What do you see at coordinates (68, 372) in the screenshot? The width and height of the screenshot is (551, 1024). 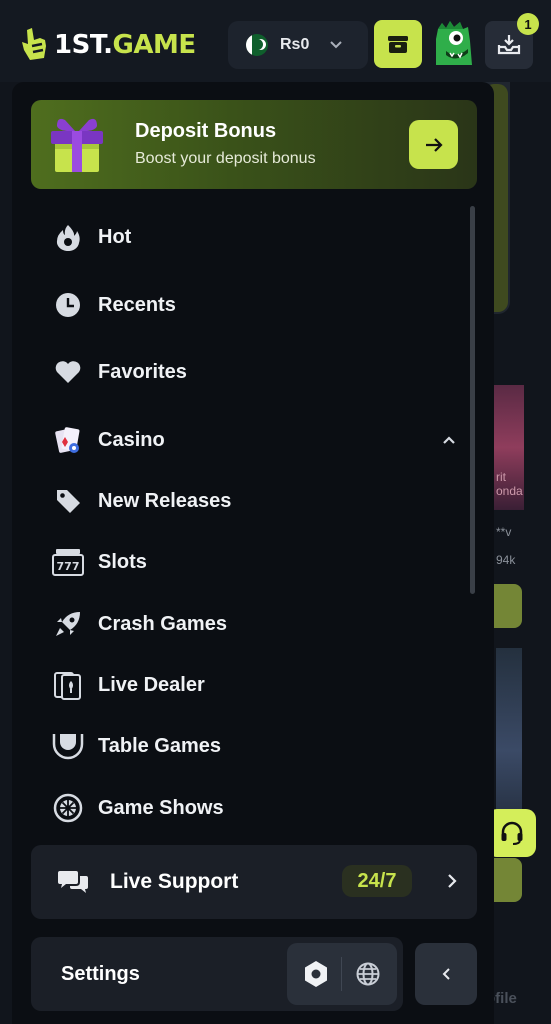 I see `heart-icon` at bounding box center [68, 372].